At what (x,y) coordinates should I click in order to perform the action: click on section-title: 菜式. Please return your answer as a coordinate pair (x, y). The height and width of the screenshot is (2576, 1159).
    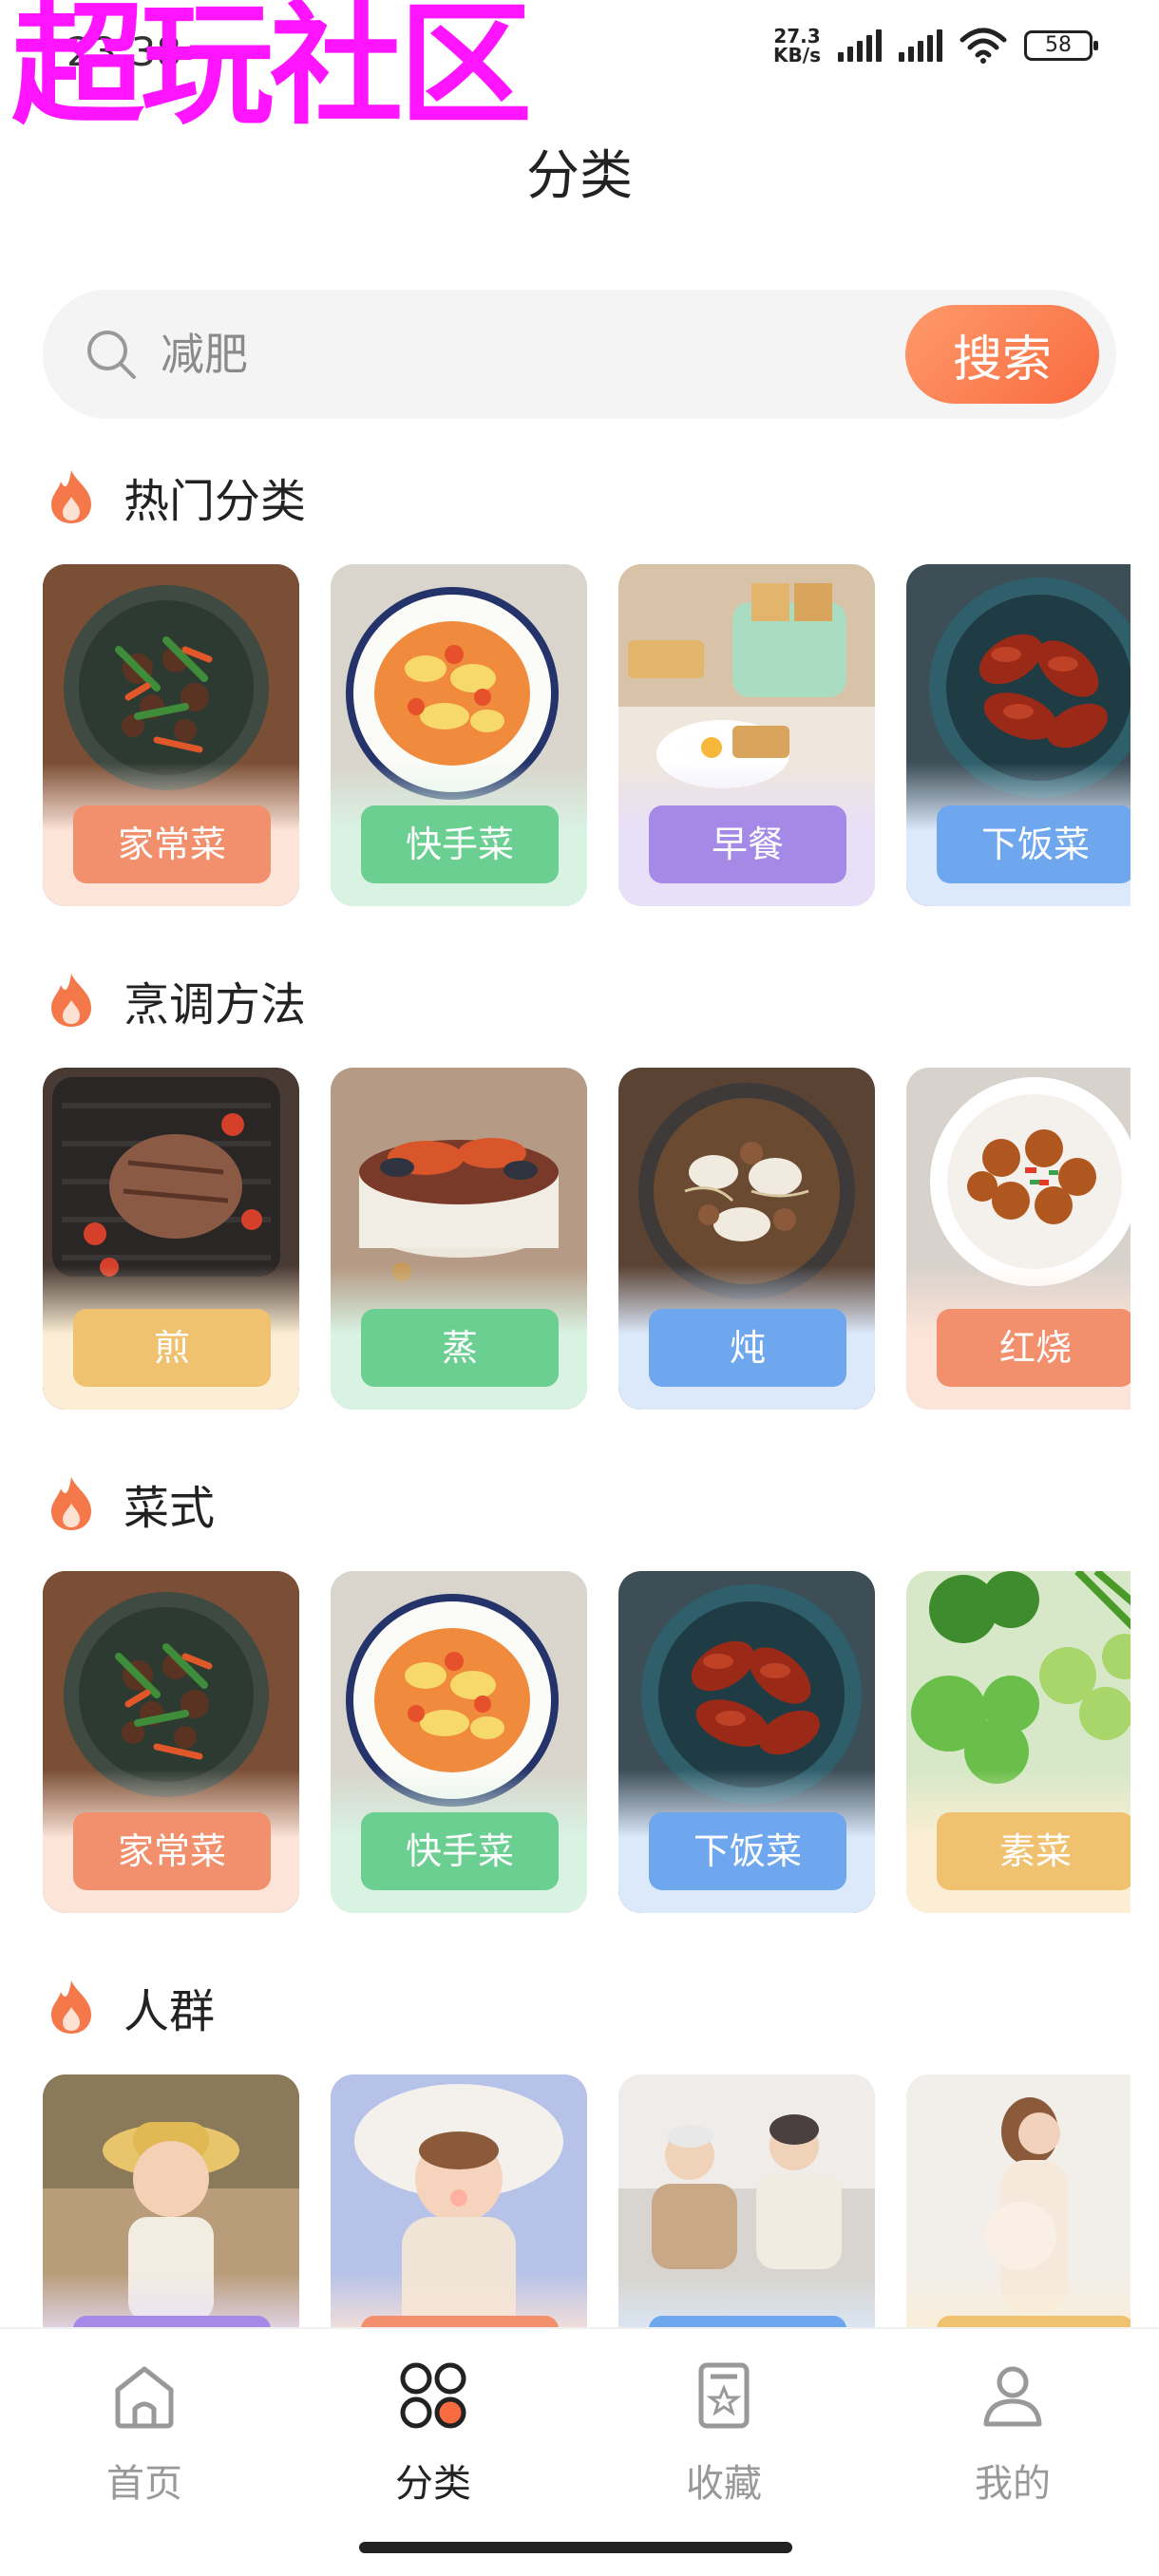
    Looking at the image, I should click on (170, 1508).